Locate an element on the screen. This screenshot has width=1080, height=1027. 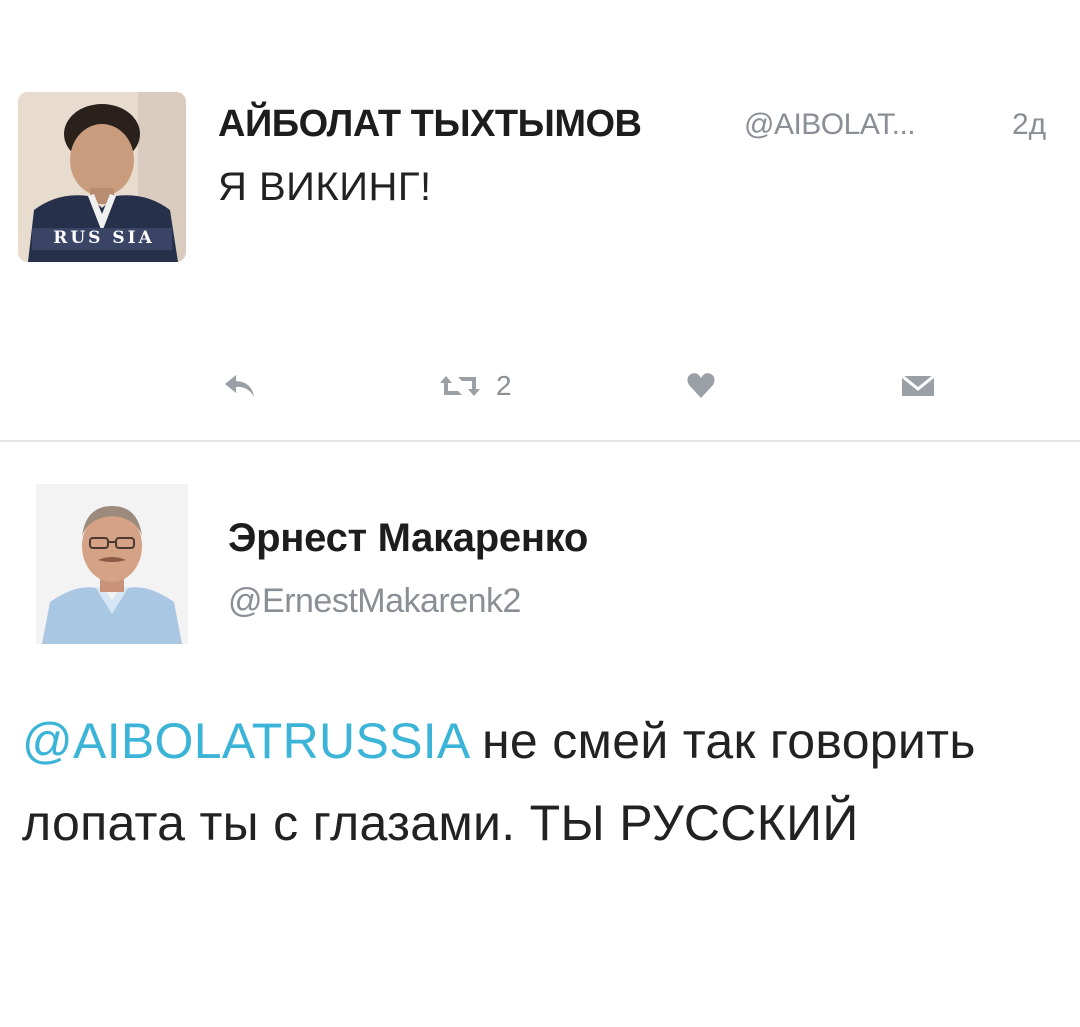
direct-message-button is located at coordinates (918, 386).